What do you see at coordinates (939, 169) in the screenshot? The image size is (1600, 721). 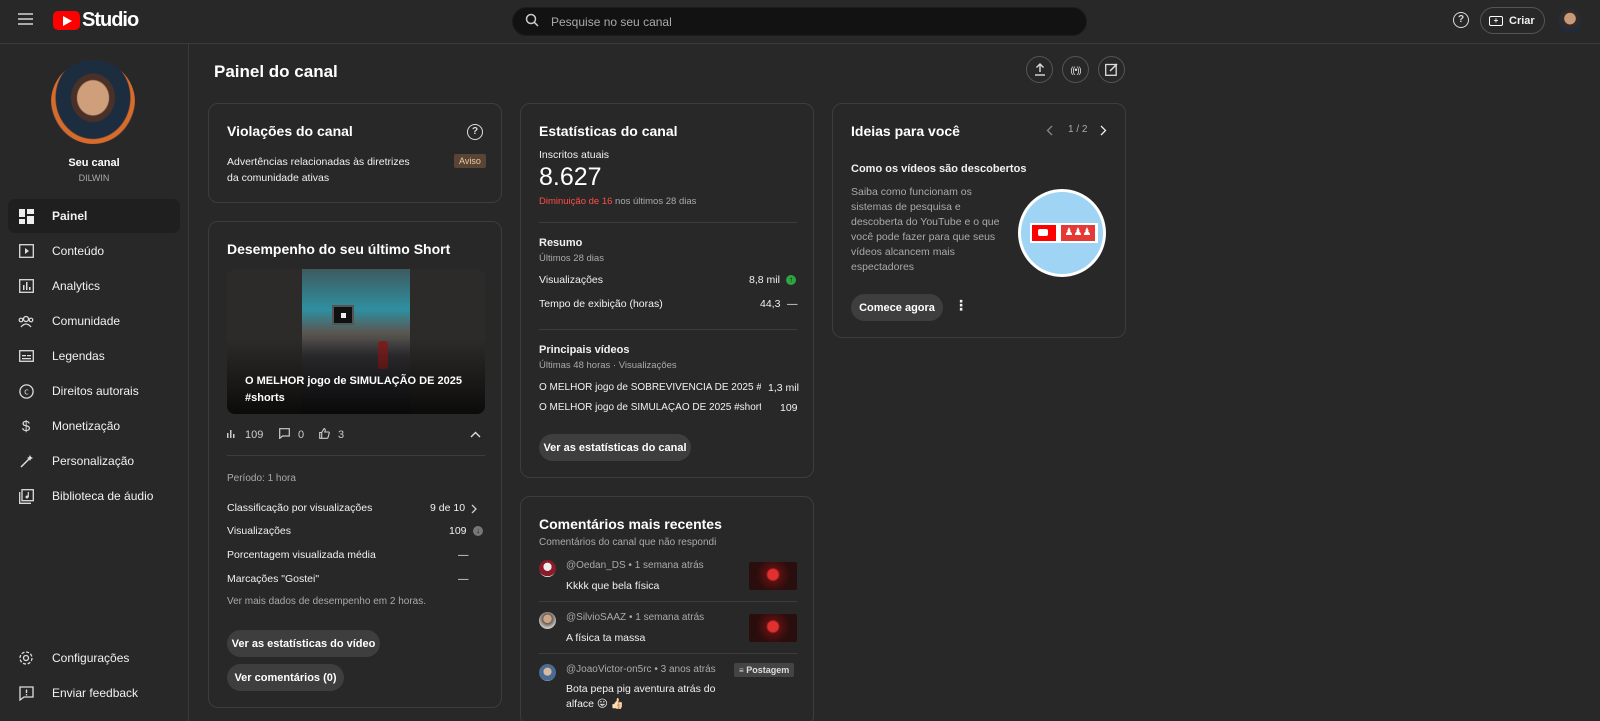 I see `ideas-heading: Como os vídeos são descobertos` at bounding box center [939, 169].